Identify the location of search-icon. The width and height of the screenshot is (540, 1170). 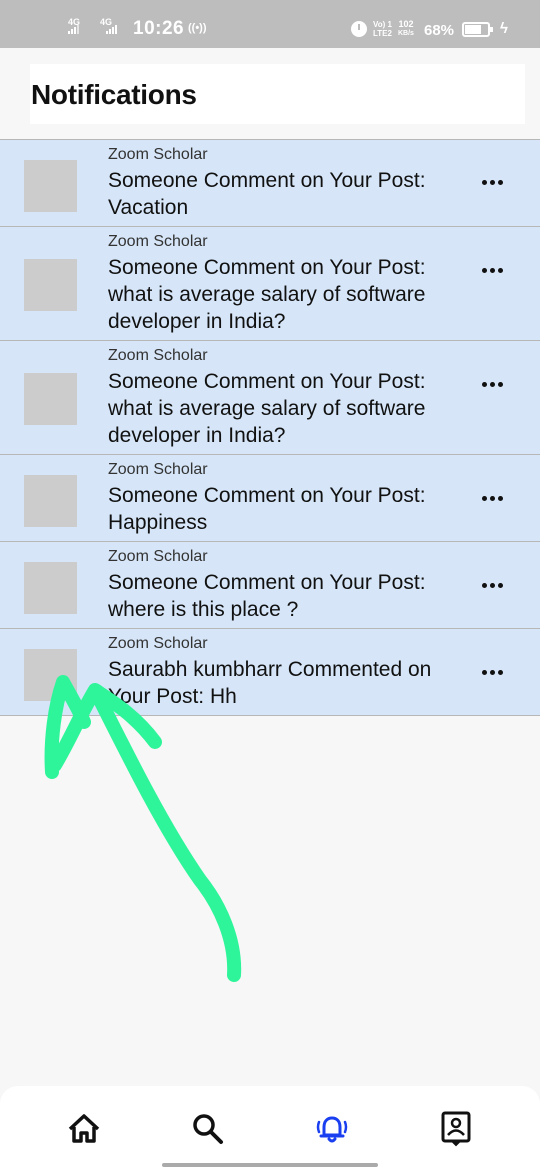
(207, 1128).